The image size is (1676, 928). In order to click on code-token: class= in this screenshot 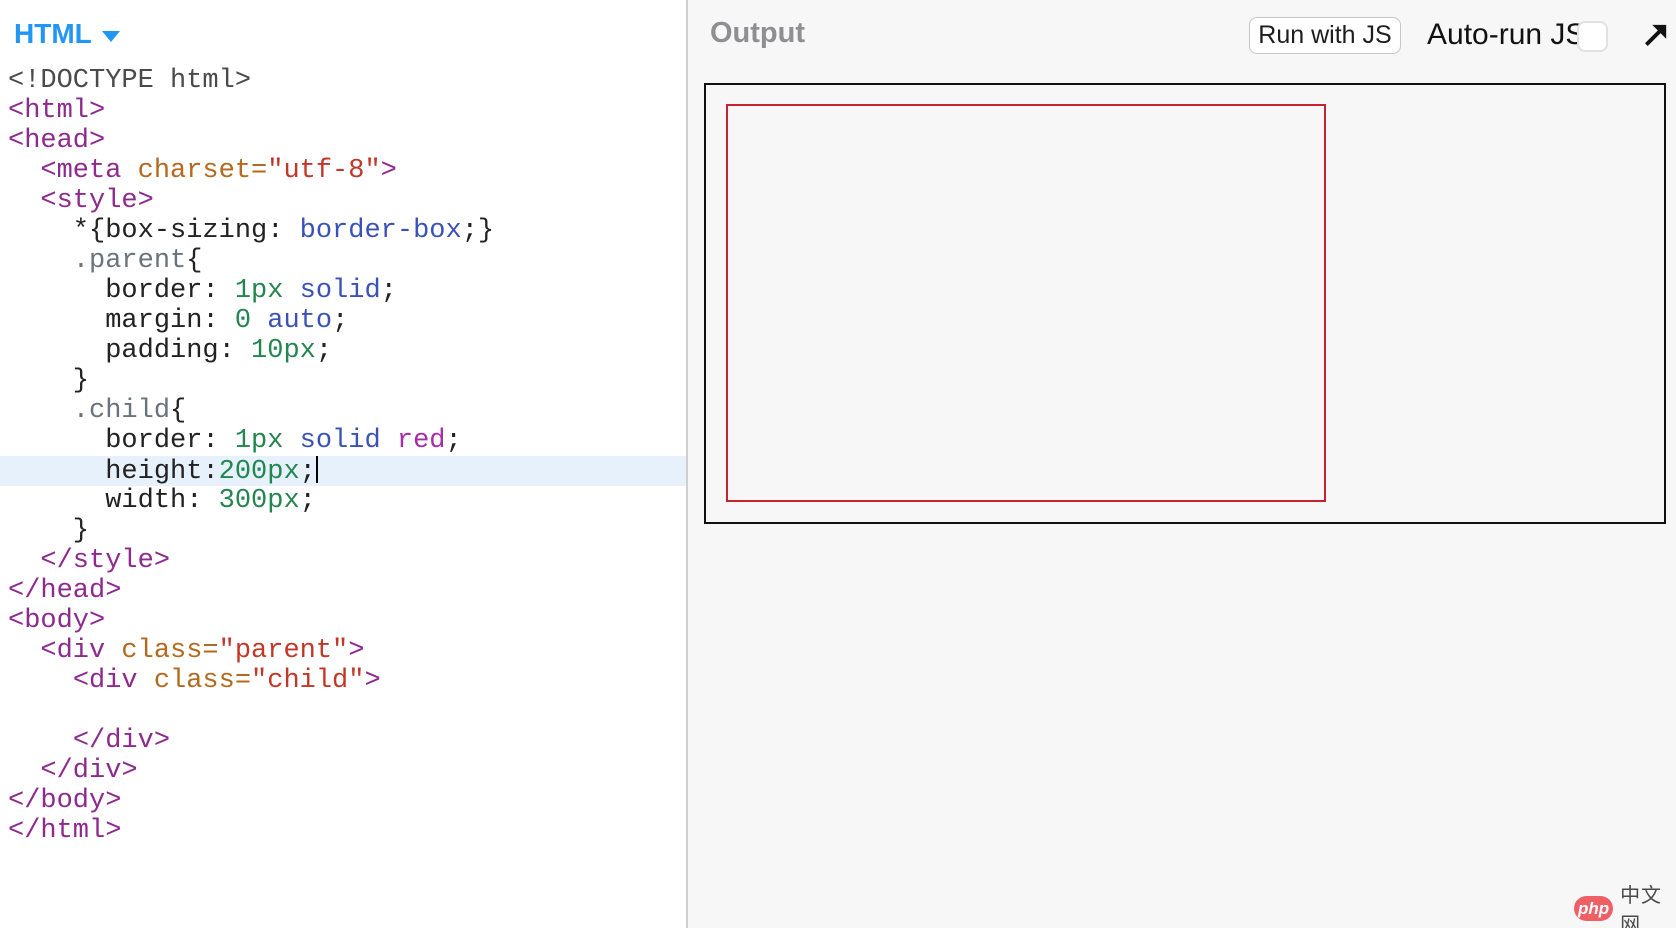, I will do `click(202, 681)`.